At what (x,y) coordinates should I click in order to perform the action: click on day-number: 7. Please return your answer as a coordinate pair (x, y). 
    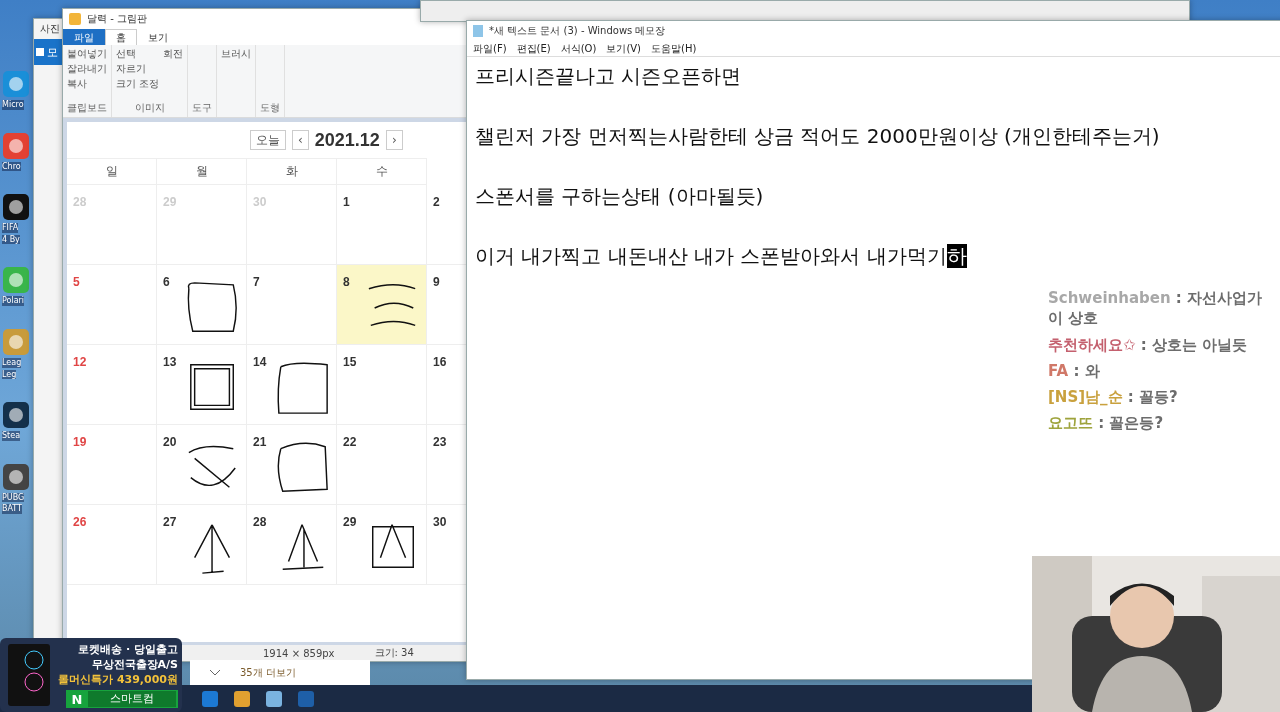
    Looking at the image, I should click on (256, 282).